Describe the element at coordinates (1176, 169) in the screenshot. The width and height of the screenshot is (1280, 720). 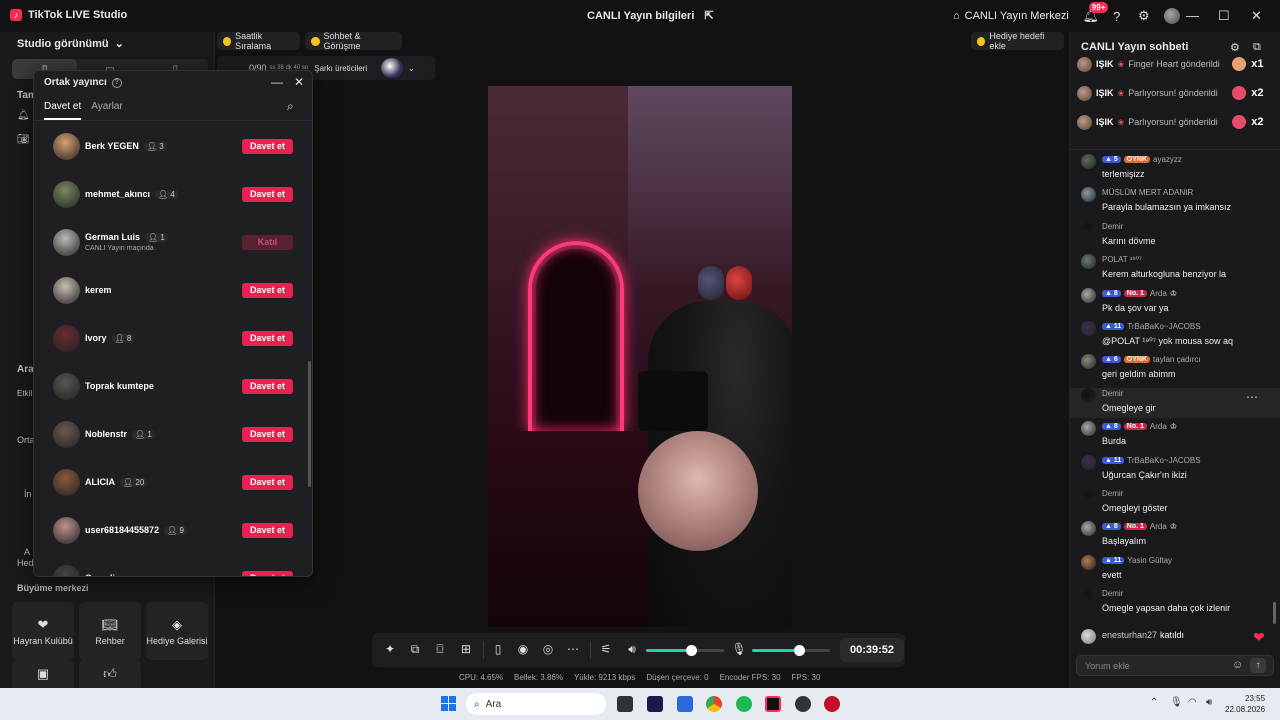
I see `chat-message: ▲ 5 OYNK ayazyzz terlemişizz` at that location.